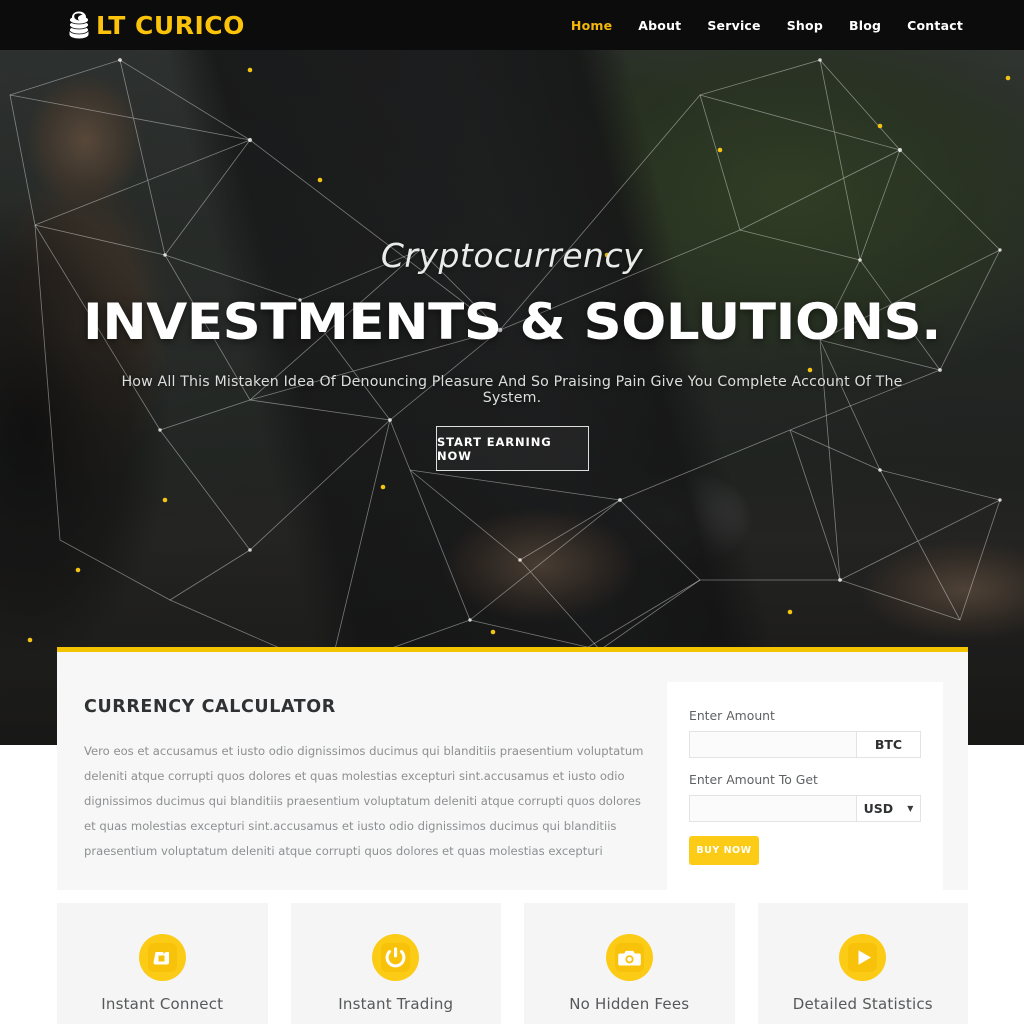 The image size is (1024, 1024). What do you see at coordinates (512, 322) in the screenshot?
I see `hero-title: INVESTMENTS & SOLUTIONS.` at bounding box center [512, 322].